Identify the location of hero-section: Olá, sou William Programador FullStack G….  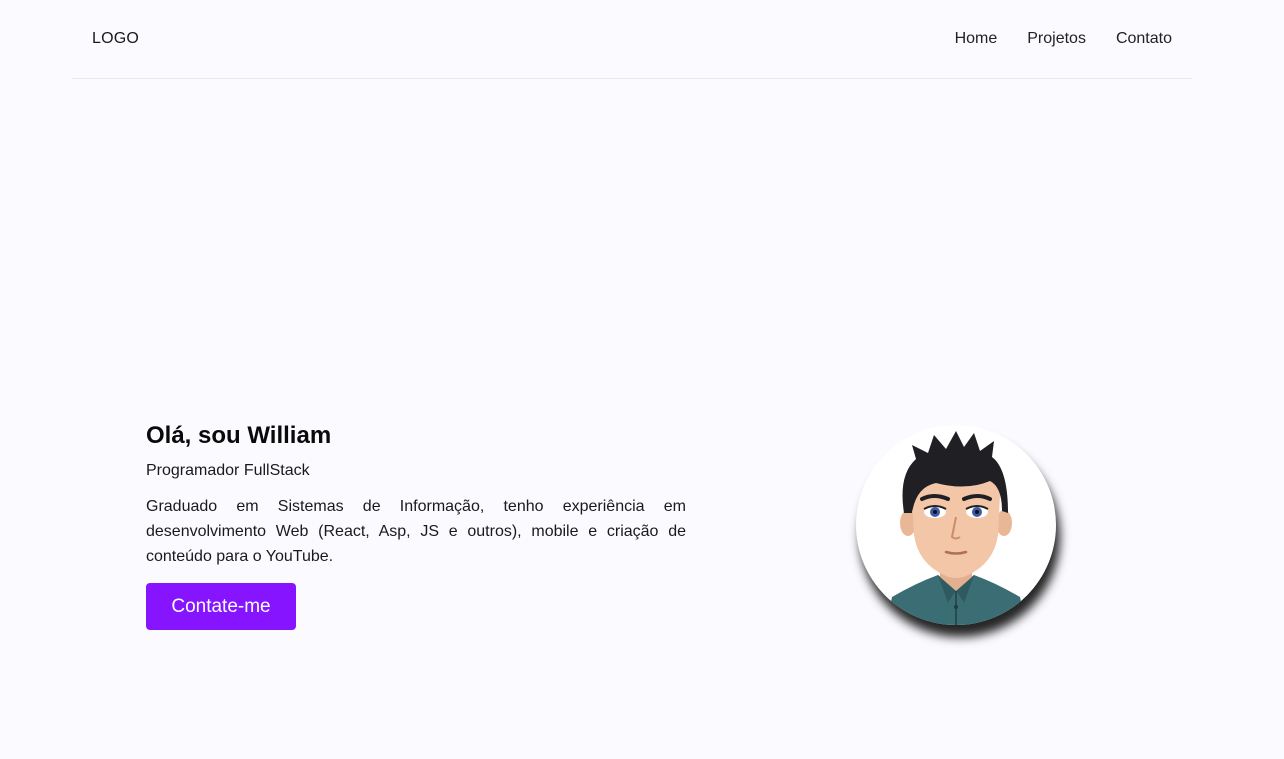
(416, 494).